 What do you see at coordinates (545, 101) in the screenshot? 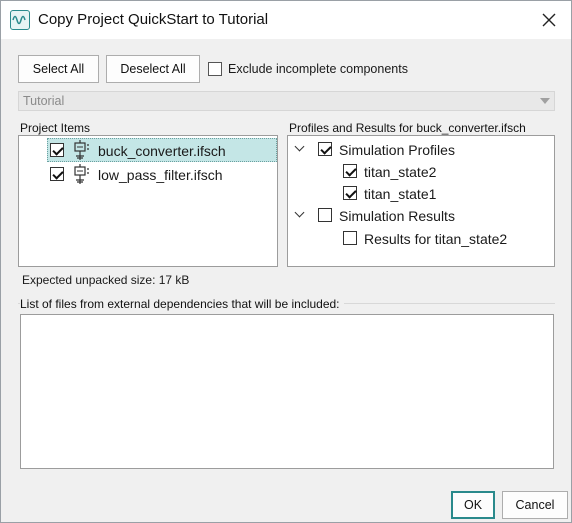
I see `chevron-down-icon` at bounding box center [545, 101].